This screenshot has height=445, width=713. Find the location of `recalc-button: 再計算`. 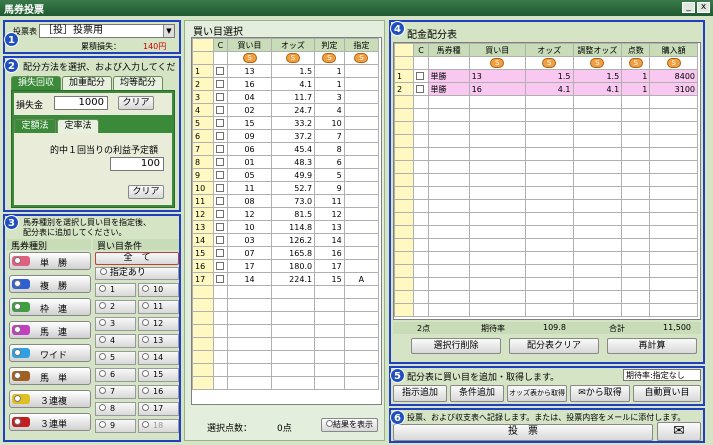

recalc-button: 再計算 is located at coordinates (652, 346).